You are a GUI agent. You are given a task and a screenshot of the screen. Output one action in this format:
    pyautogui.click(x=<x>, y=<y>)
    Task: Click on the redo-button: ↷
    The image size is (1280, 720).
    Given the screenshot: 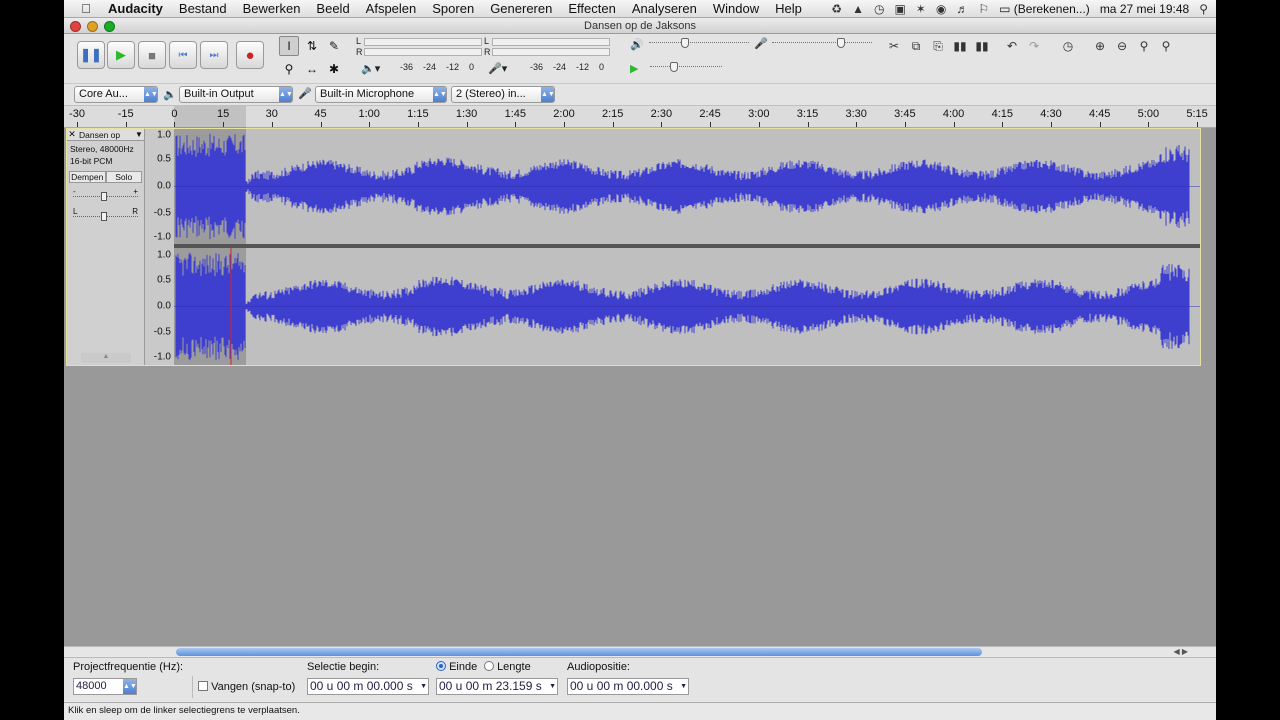 What is the action you would take?
    pyautogui.click(x=1034, y=46)
    